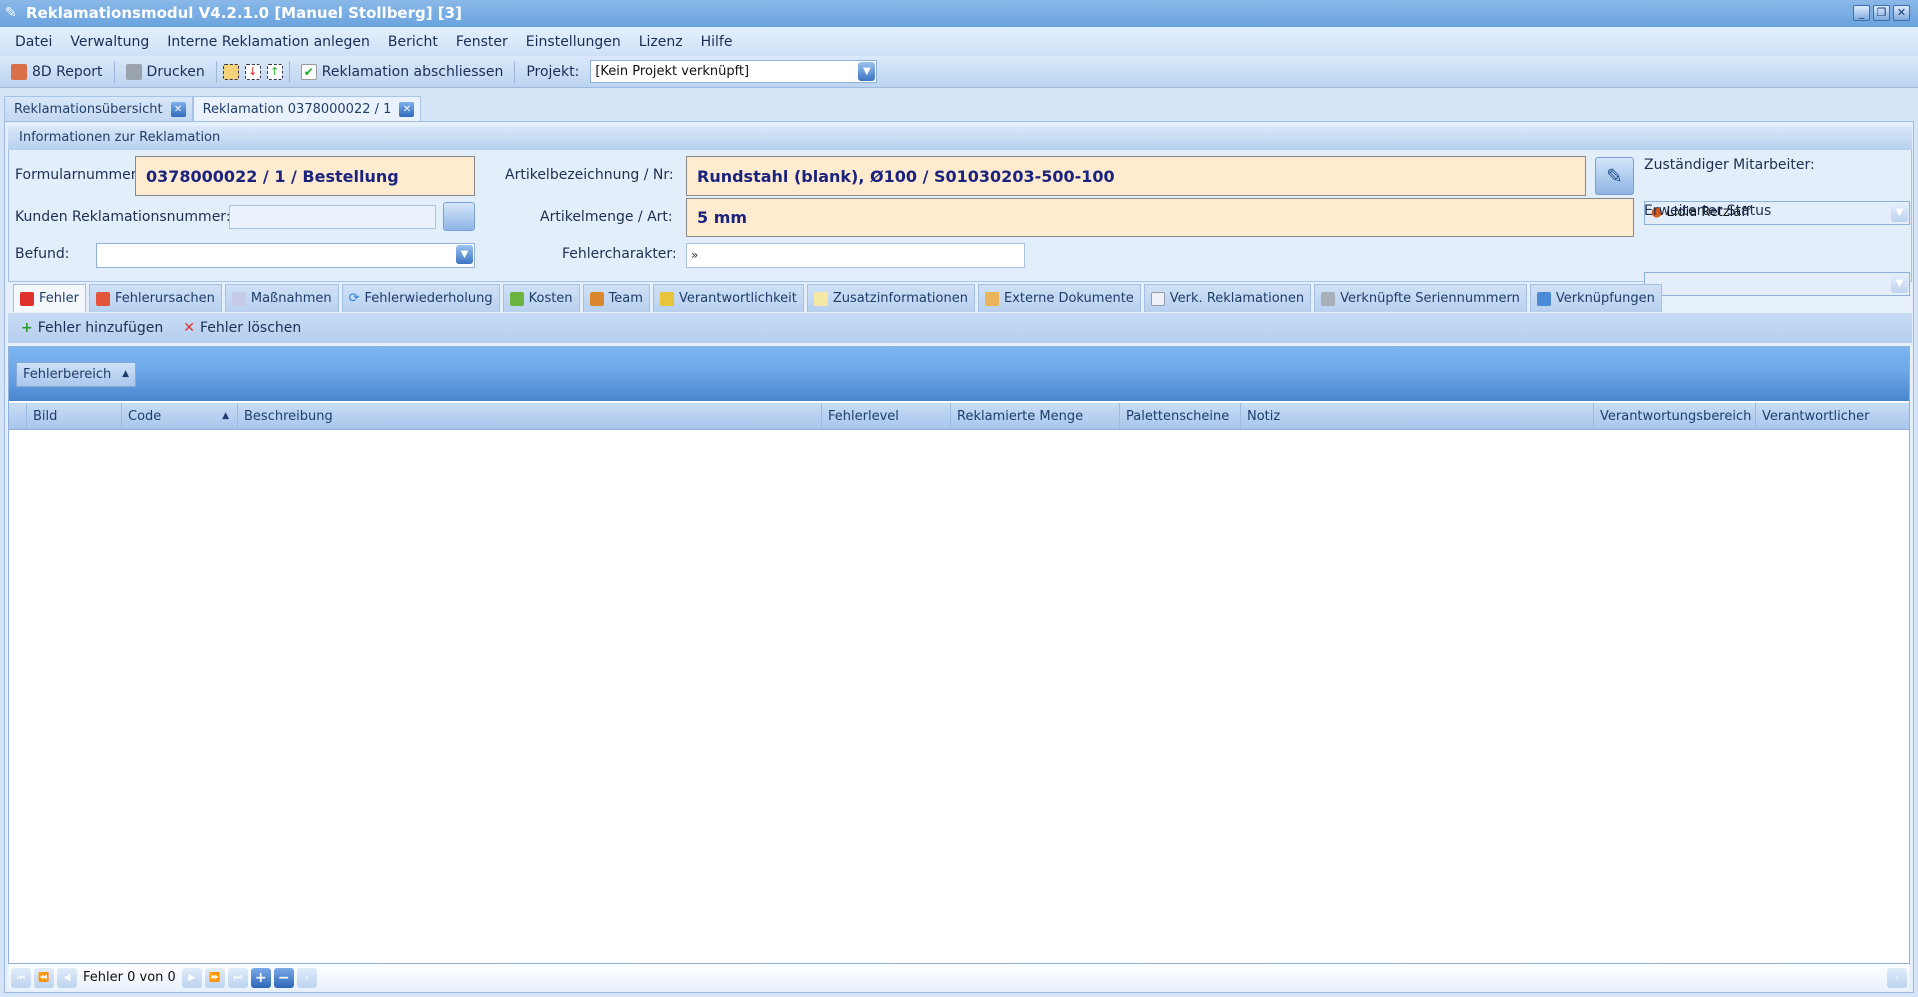  Describe the element at coordinates (1430, 298) in the screenshot. I see `tab-label: Verknüpfte Seriennummern` at that location.